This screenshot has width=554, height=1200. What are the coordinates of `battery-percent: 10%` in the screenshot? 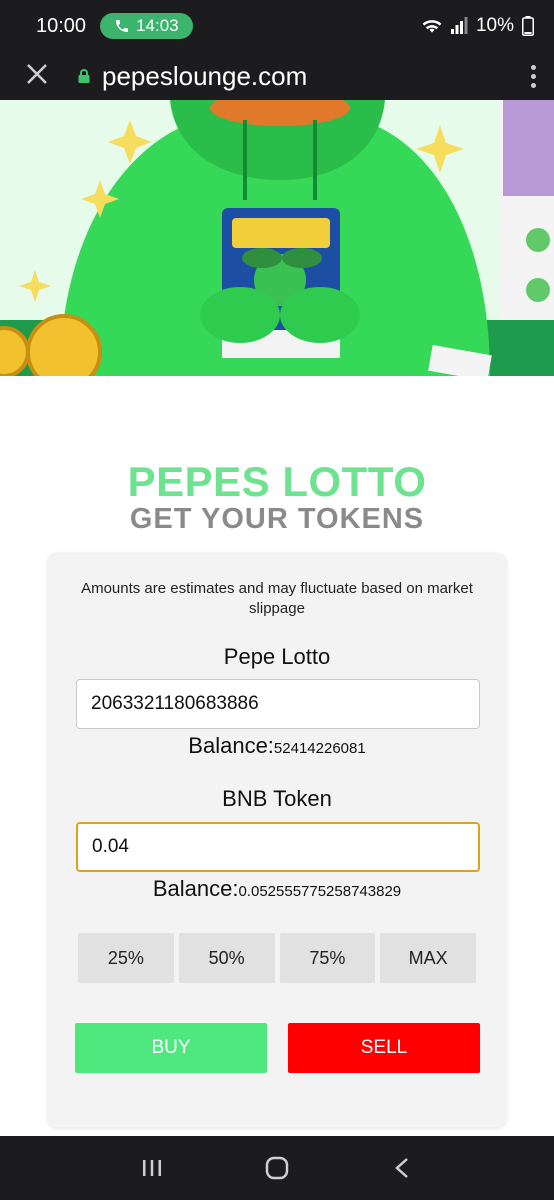 It's located at (494, 25).